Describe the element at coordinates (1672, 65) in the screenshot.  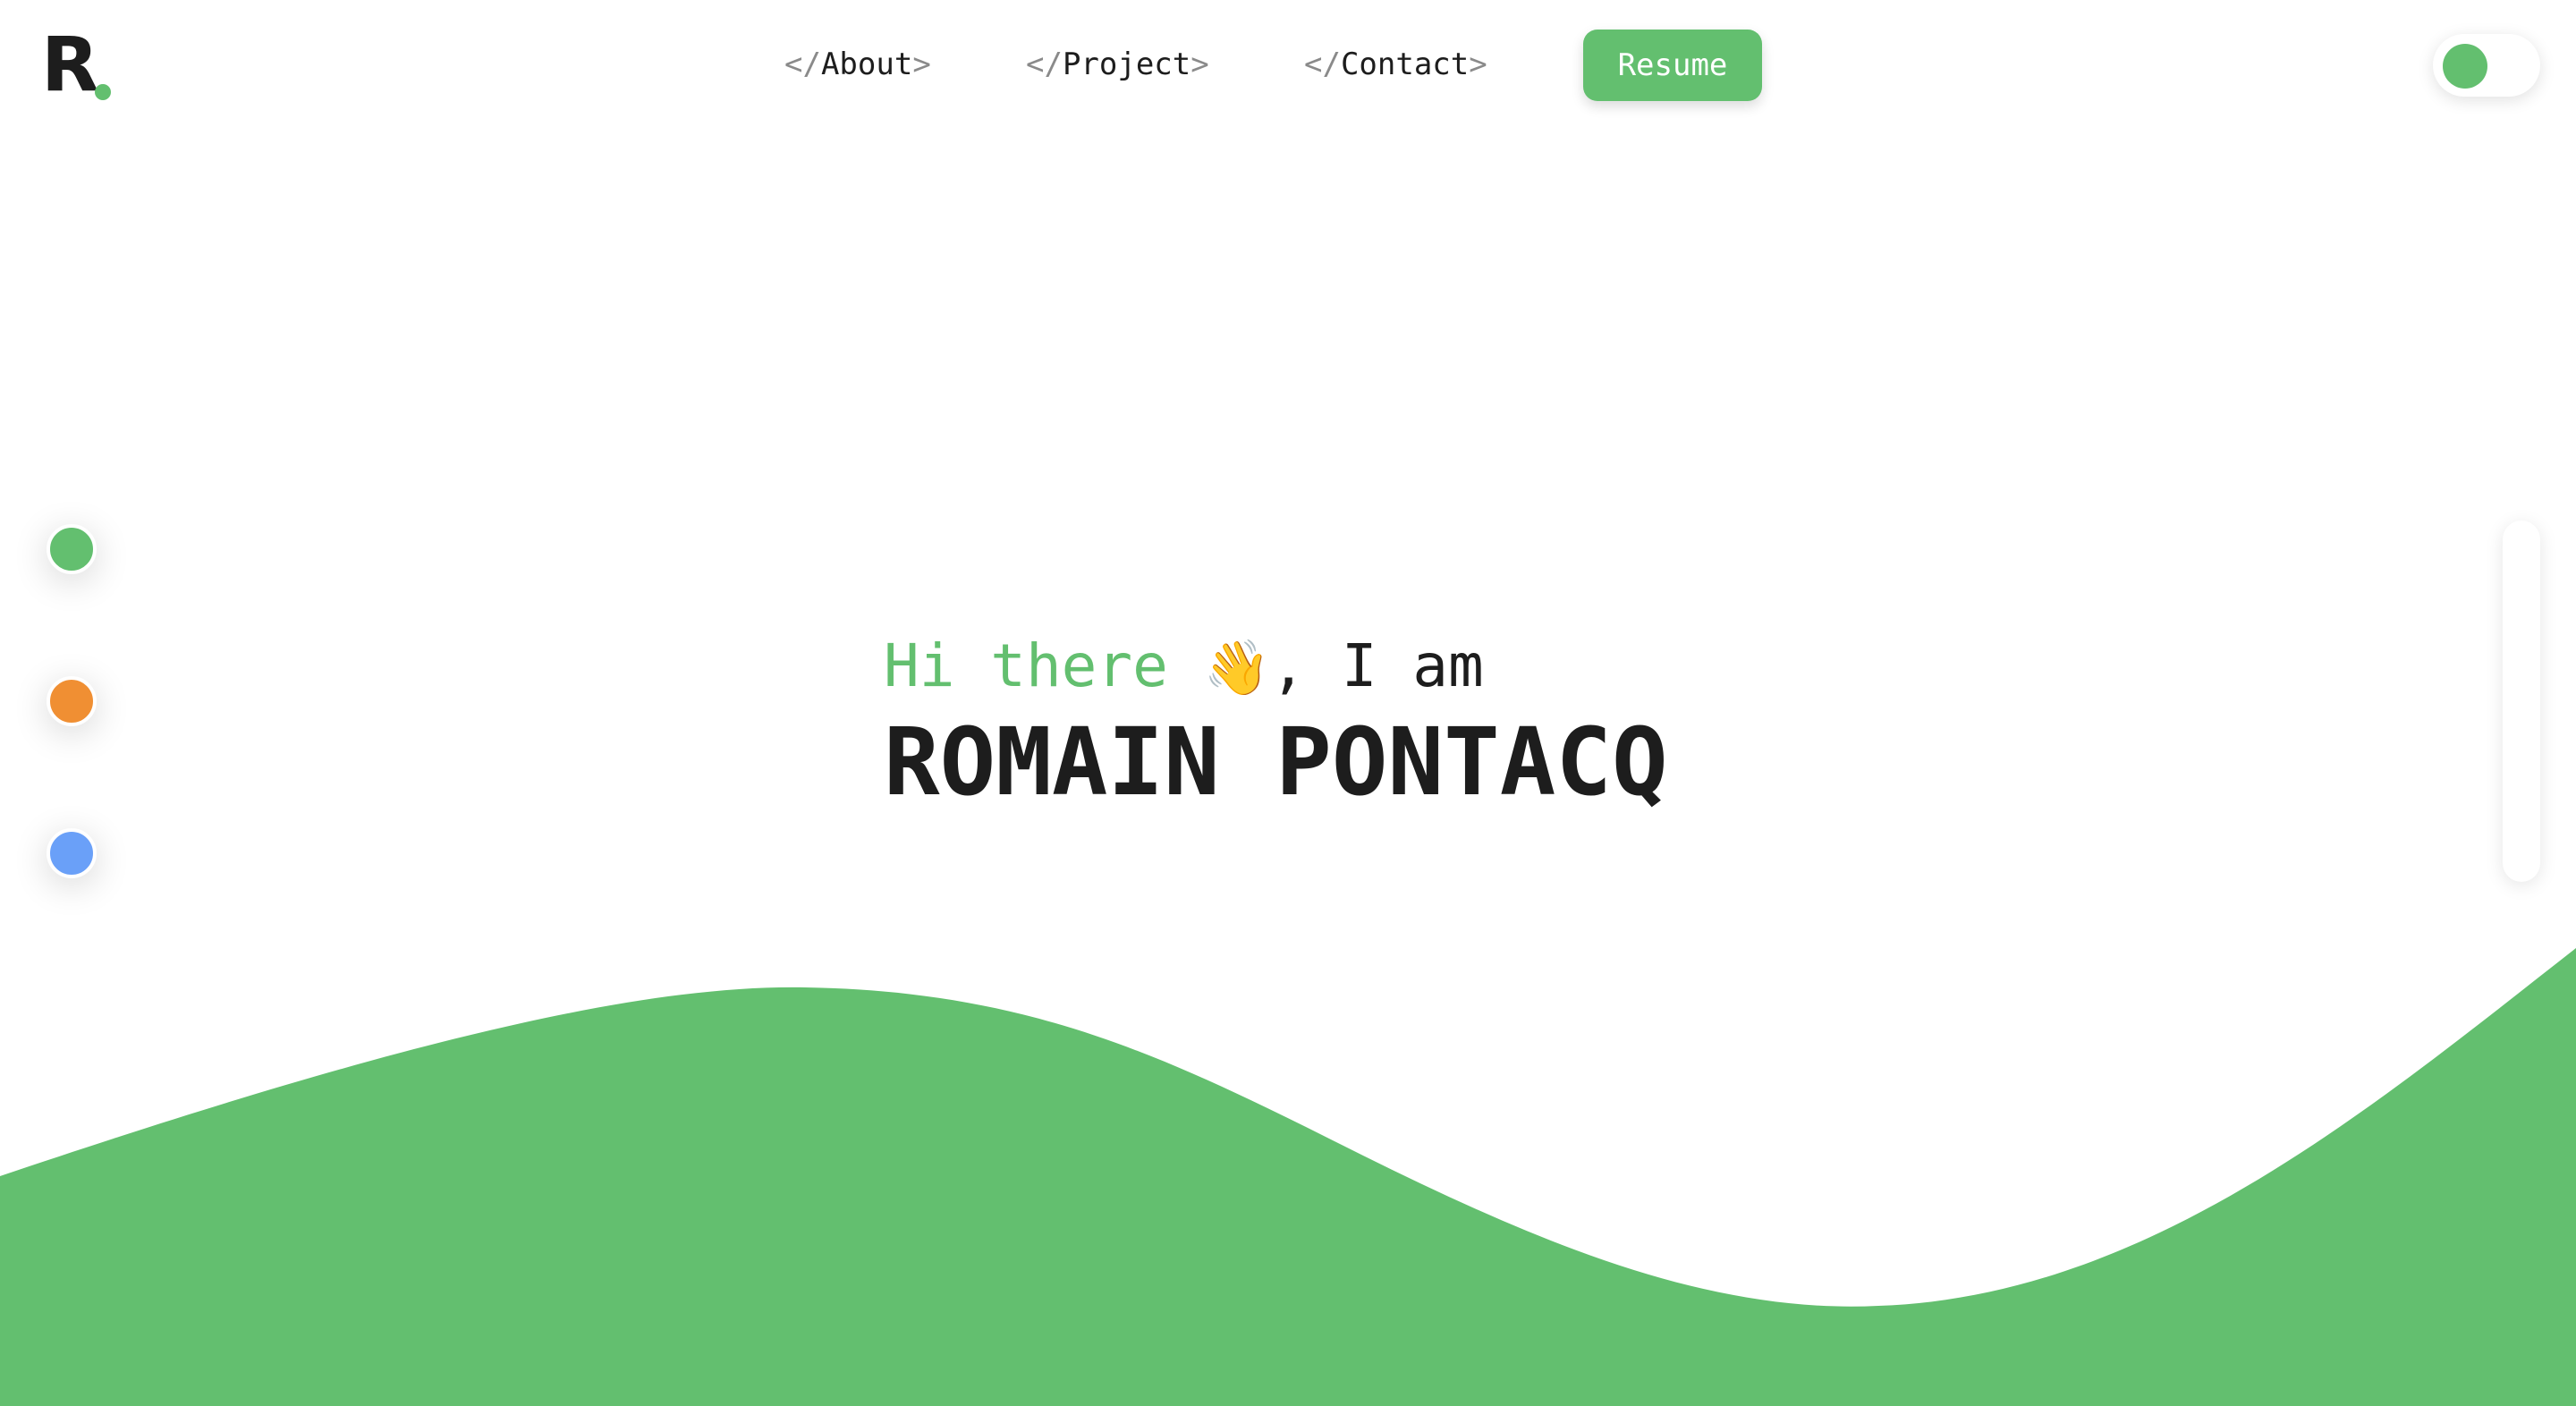
I see `resume-button: Resume` at that location.